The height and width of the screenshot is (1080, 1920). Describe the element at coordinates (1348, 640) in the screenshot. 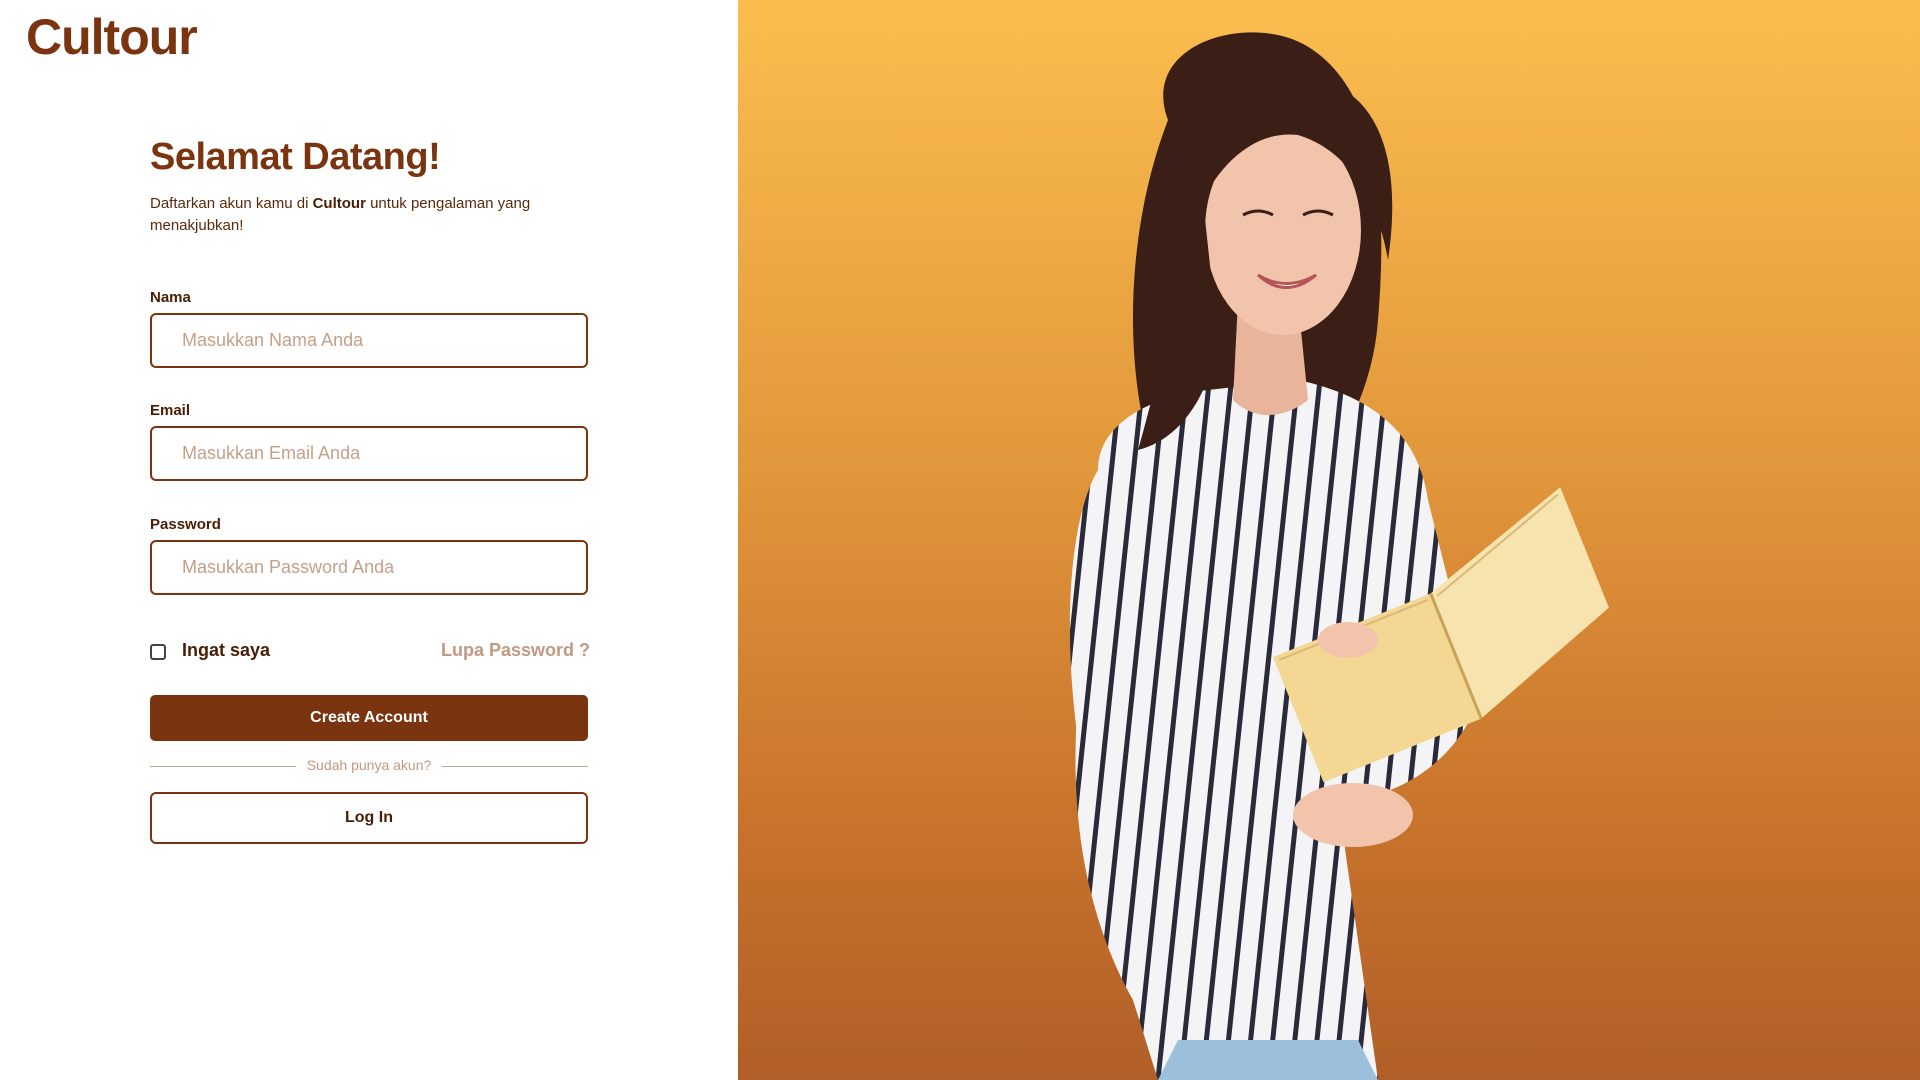

I see `left-hand` at that location.